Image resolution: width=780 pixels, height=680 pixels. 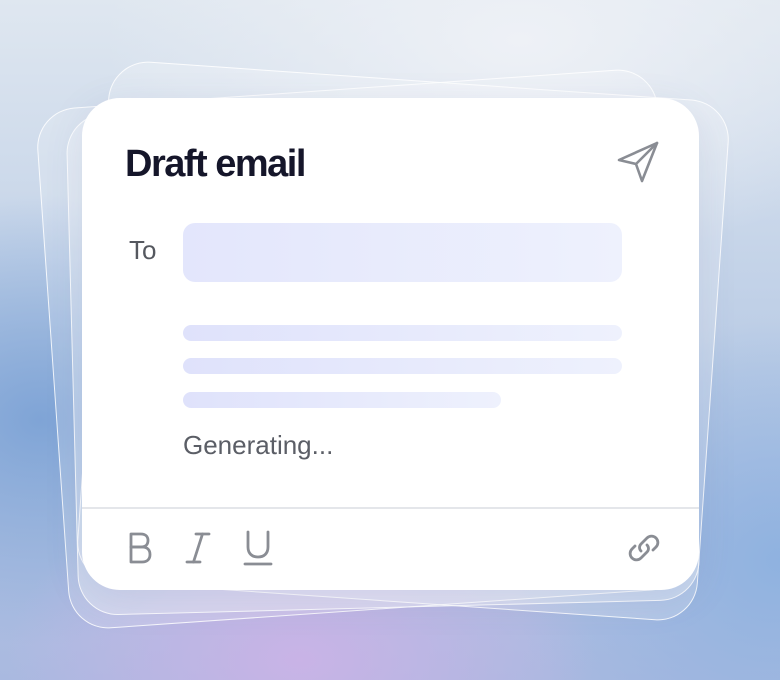 What do you see at coordinates (390, 508) in the screenshot?
I see `toolbar-divider` at bounding box center [390, 508].